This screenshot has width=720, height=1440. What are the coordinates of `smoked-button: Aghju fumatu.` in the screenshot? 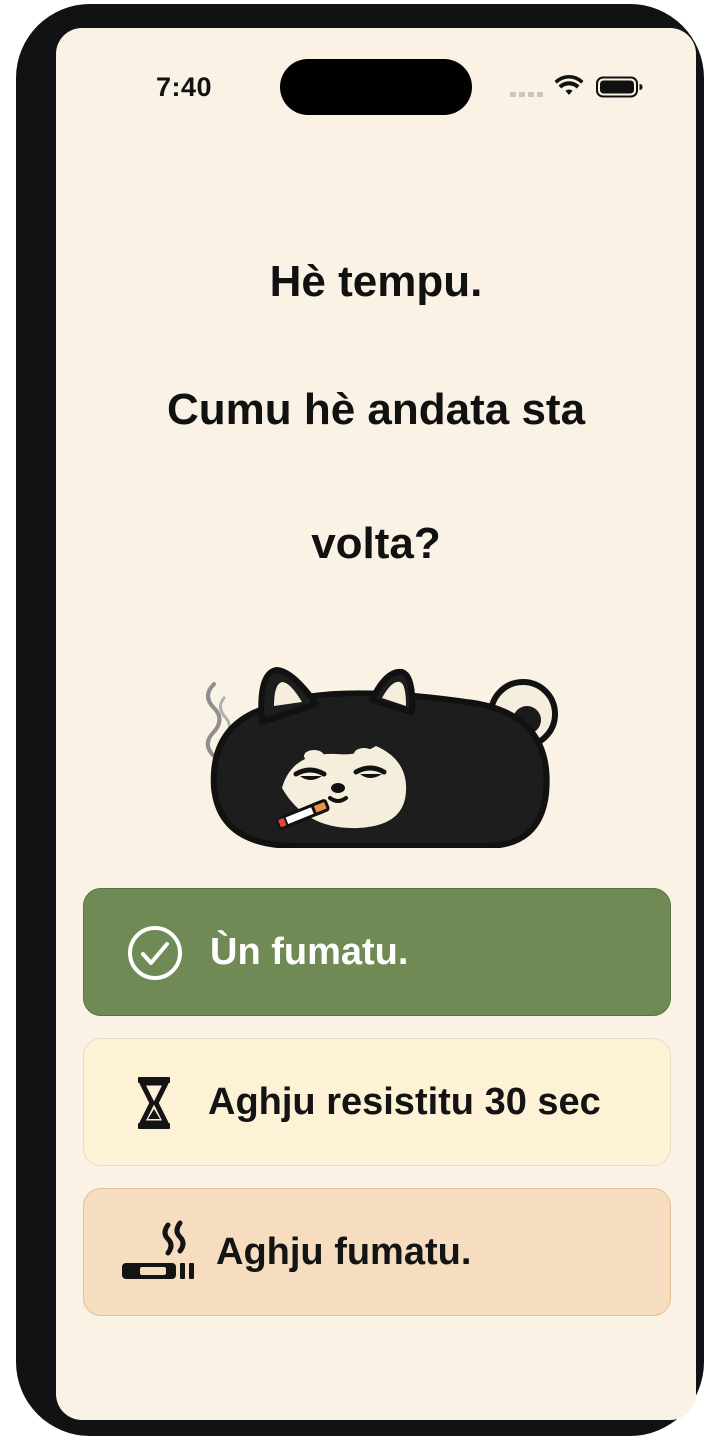 It's located at (377, 1252).